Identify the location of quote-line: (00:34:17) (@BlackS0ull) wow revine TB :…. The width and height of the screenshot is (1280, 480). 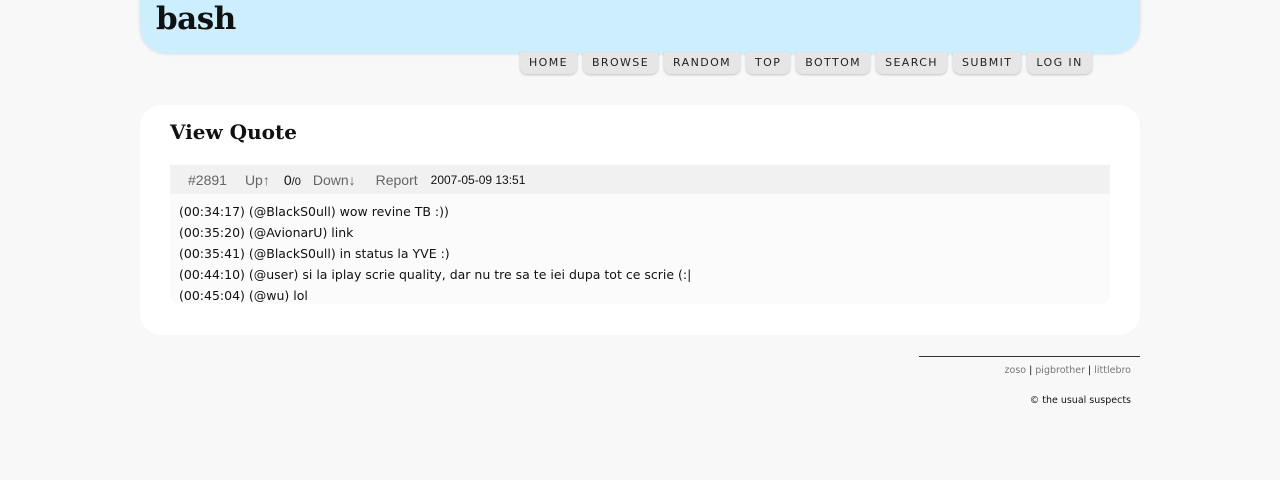
(314, 211).